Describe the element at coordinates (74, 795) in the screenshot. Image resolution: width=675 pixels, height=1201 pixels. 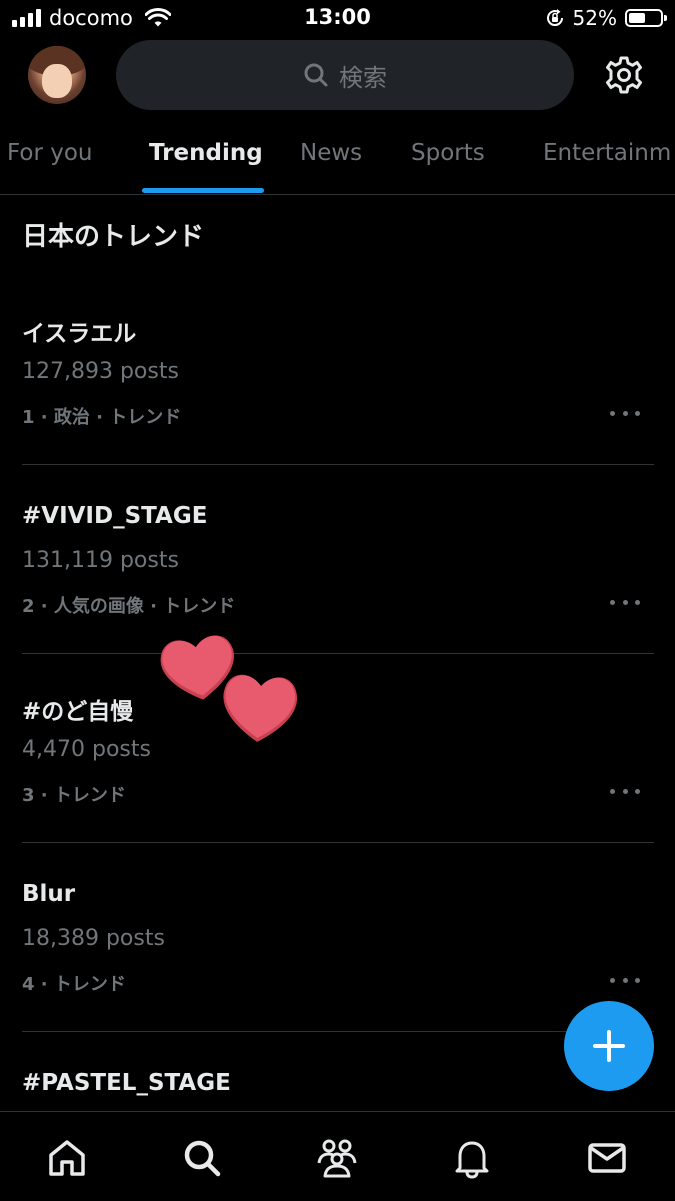
I see `trend-meta: 3 · トレンド` at that location.